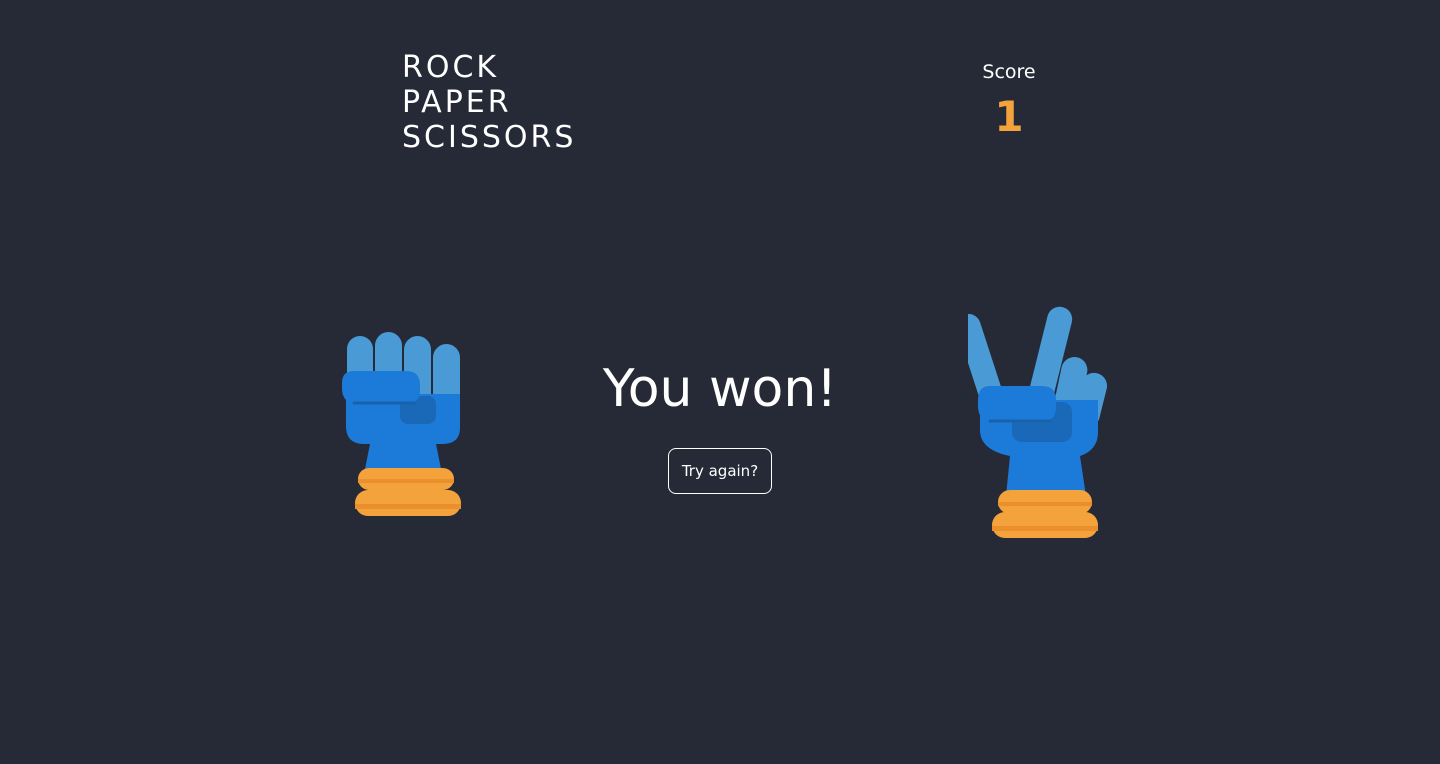  What do you see at coordinates (451, 67) in the screenshot?
I see `logo-line-rock: ROCK` at bounding box center [451, 67].